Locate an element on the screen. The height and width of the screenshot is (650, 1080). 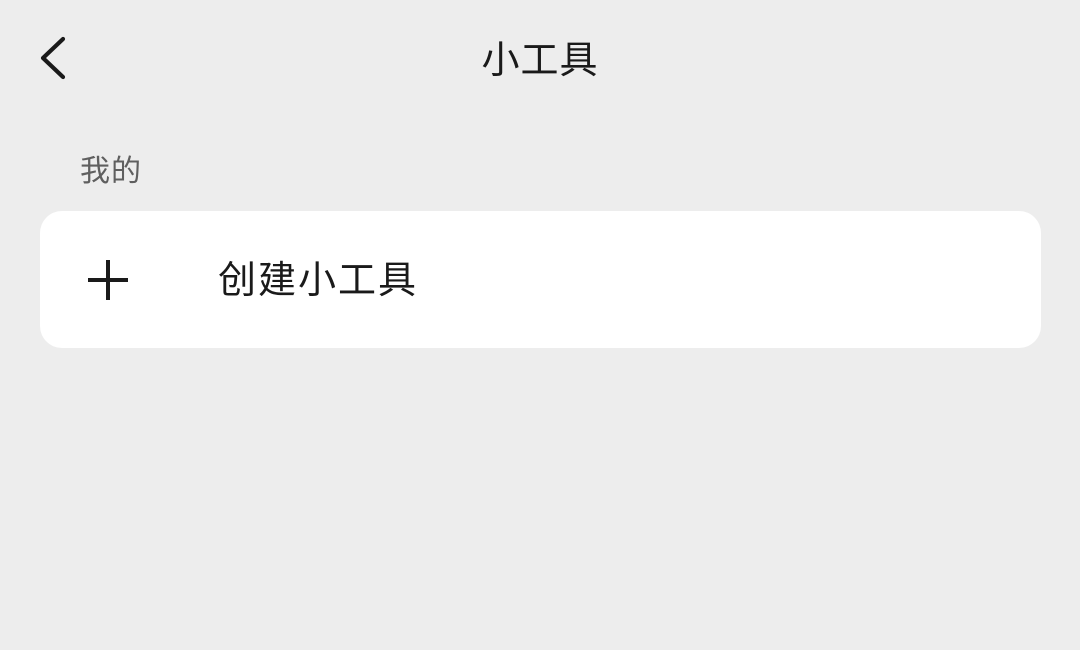
section-label-mine: 我的 is located at coordinates (111, 171).